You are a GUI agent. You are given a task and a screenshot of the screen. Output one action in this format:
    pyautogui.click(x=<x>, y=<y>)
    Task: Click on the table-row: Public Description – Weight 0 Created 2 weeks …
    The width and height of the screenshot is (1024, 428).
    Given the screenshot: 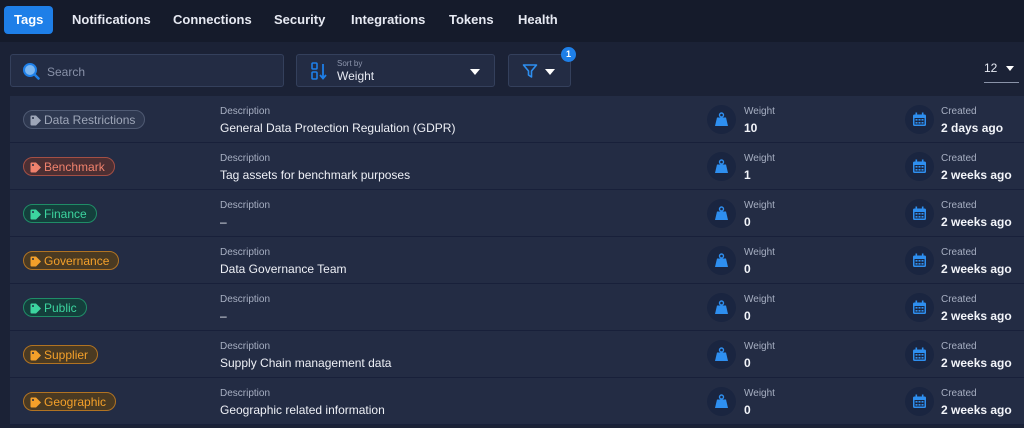 What is the action you would take?
    pyautogui.click(x=517, y=307)
    